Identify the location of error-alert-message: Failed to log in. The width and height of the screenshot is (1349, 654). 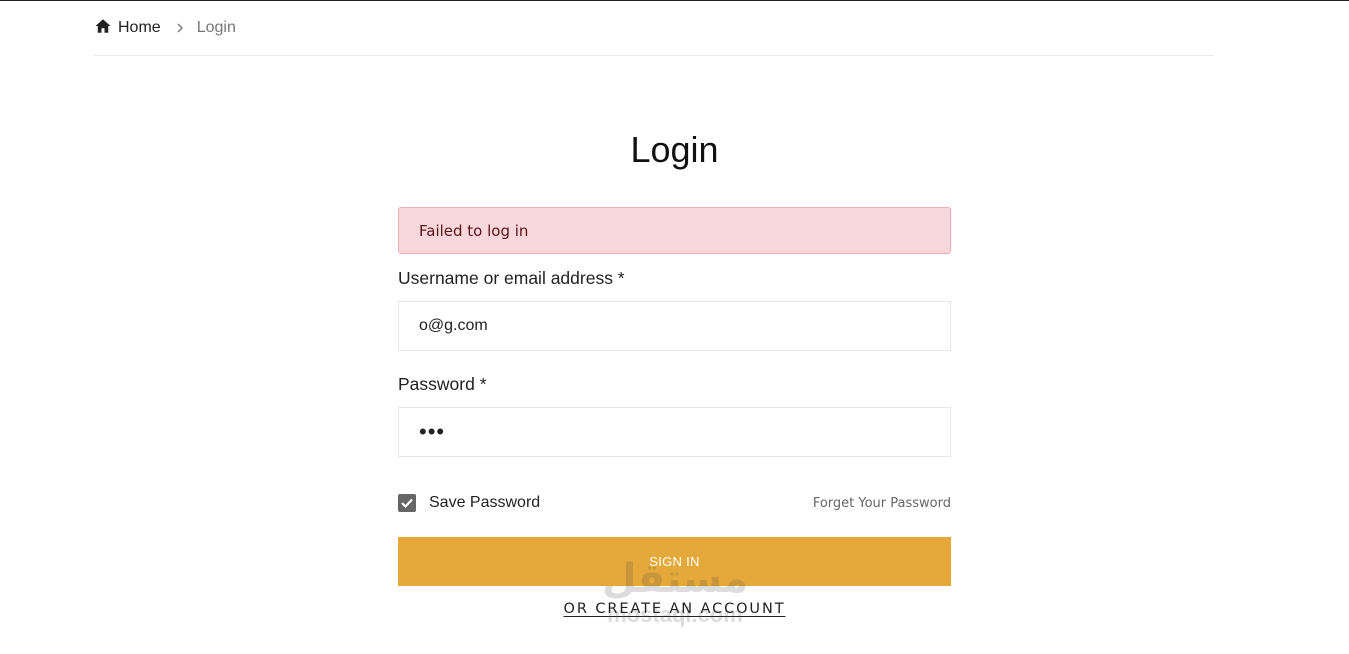
(474, 230).